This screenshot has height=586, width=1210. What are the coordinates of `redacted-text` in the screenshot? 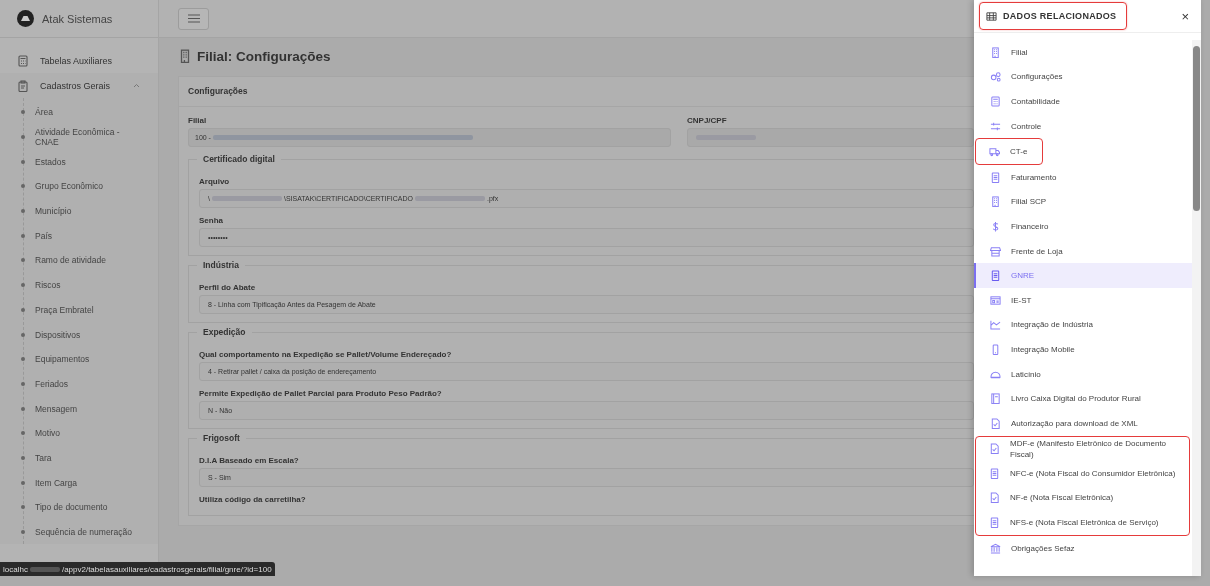 It's located at (44, 569).